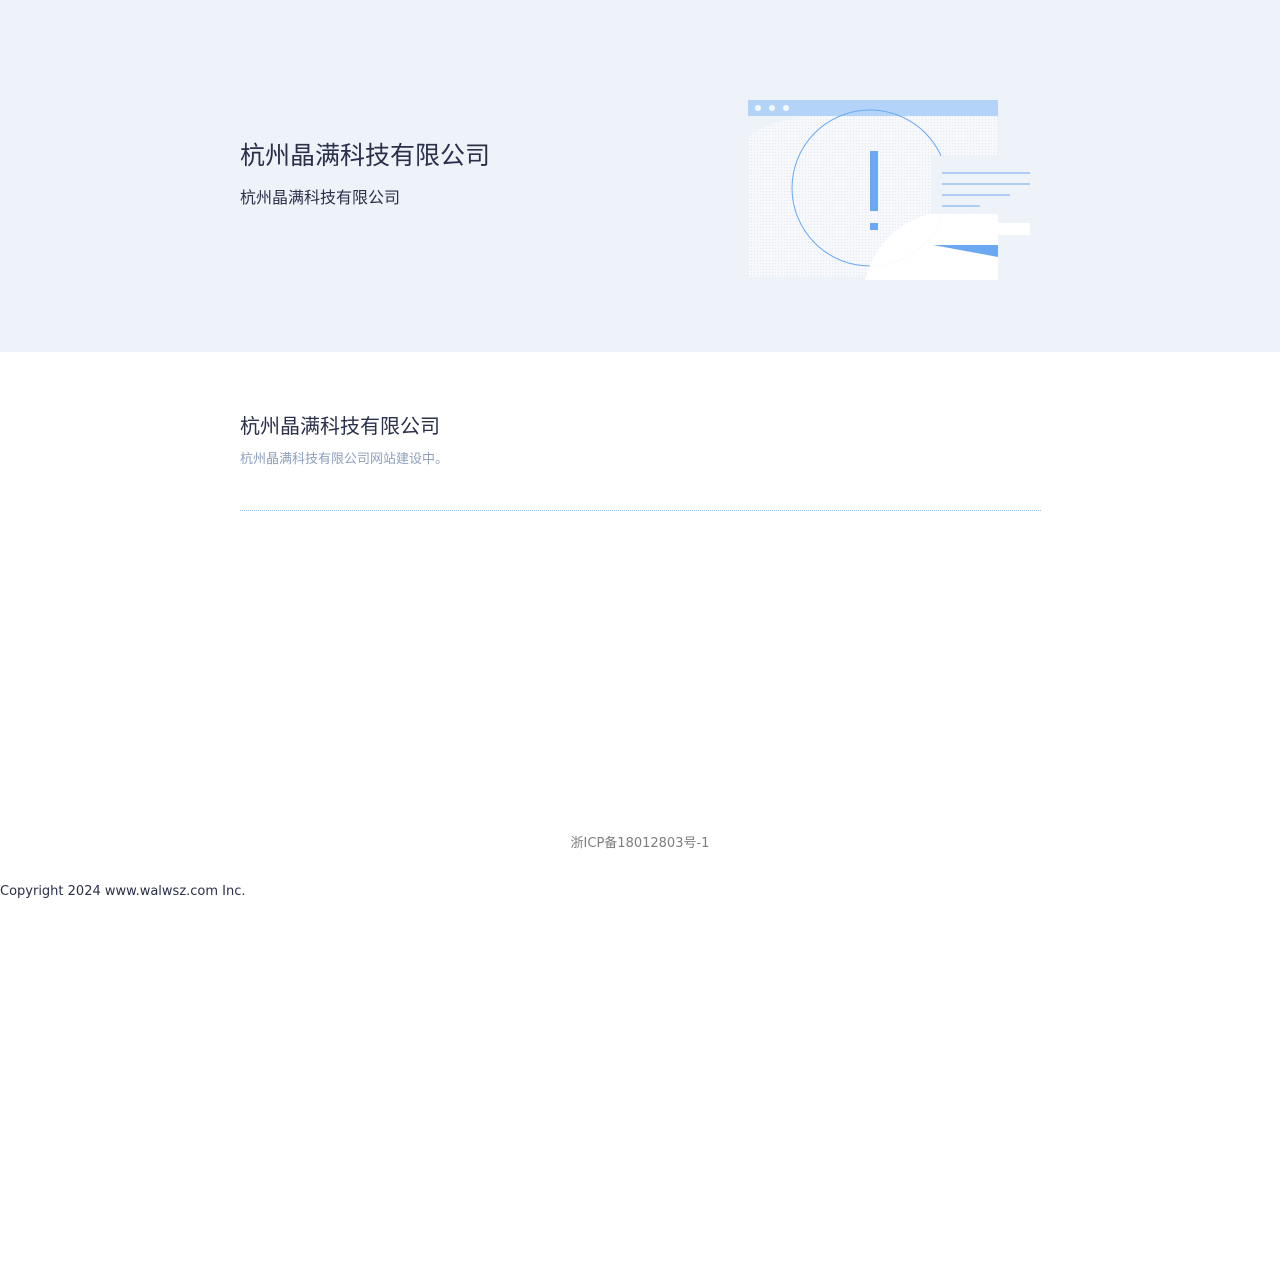 This screenshot has width=1280, height=1280. Describe the element at coordinates (344, 459) in the screenshot. I see `content-message: 杭州晶满科技有限公司网站建设中。` at that location.